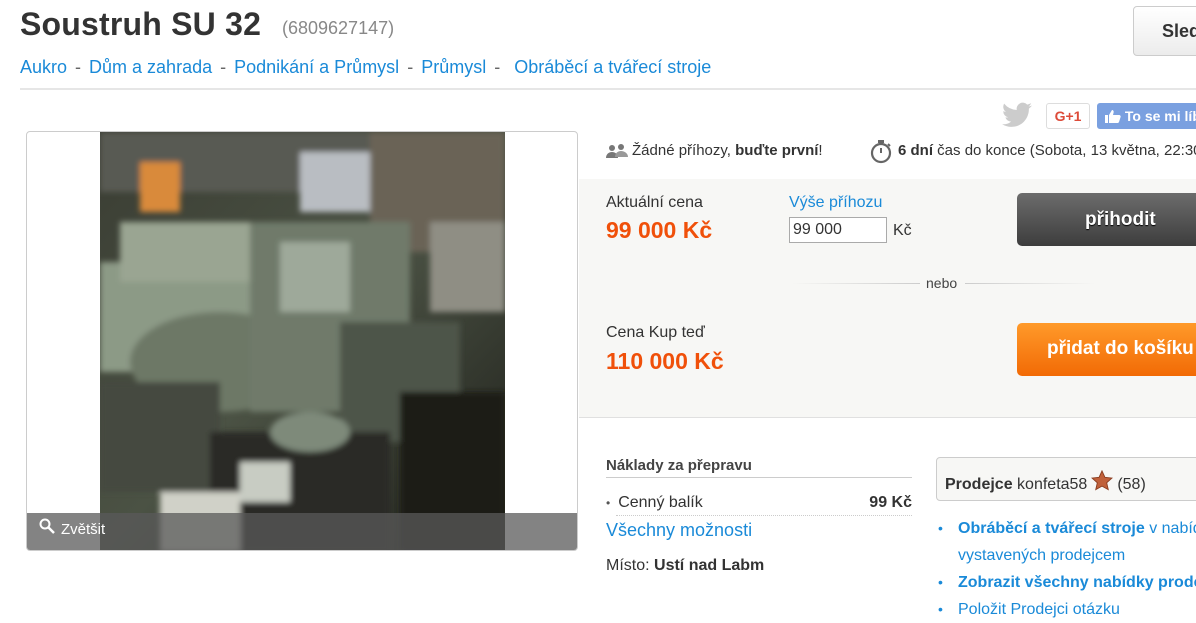 The width and height of the screenshot is (1196, 623). What do you see at coordinates (1106, 219) in the screenshot?
I see `bid-button: přihodit` at bounding box center [1106, 219].